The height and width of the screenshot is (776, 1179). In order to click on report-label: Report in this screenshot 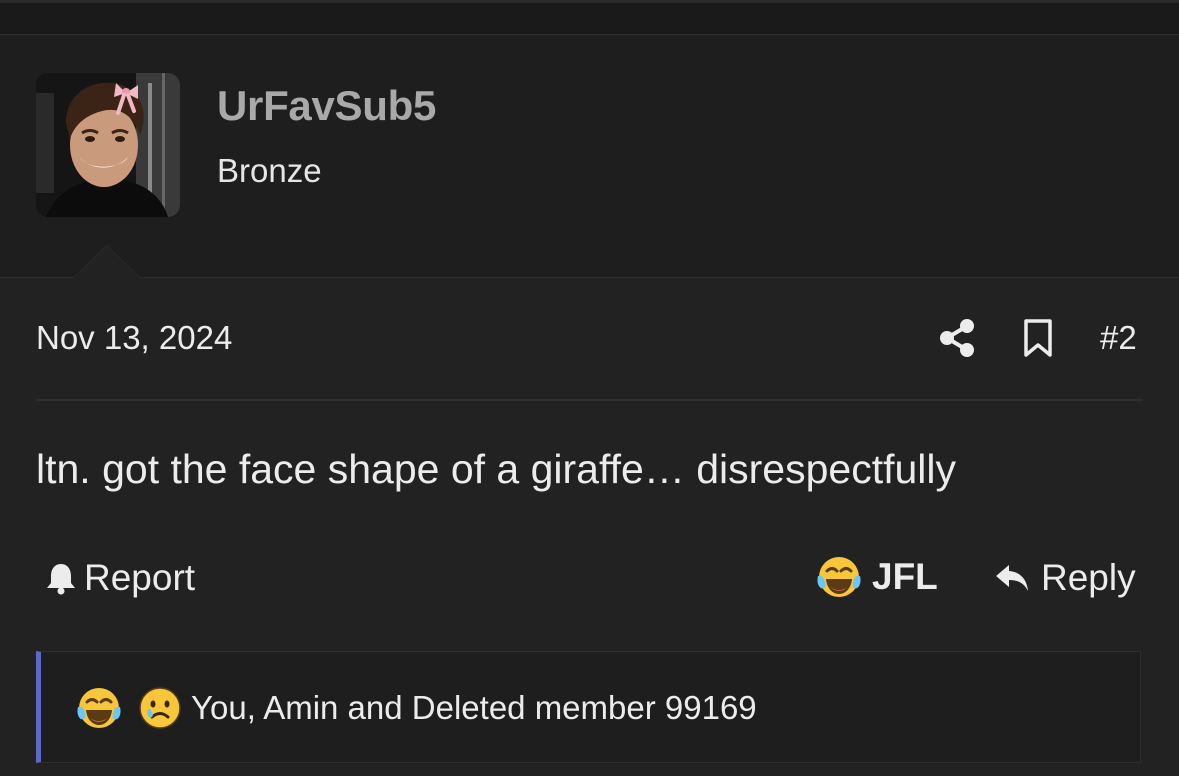, I will do `click(140, 577)`.